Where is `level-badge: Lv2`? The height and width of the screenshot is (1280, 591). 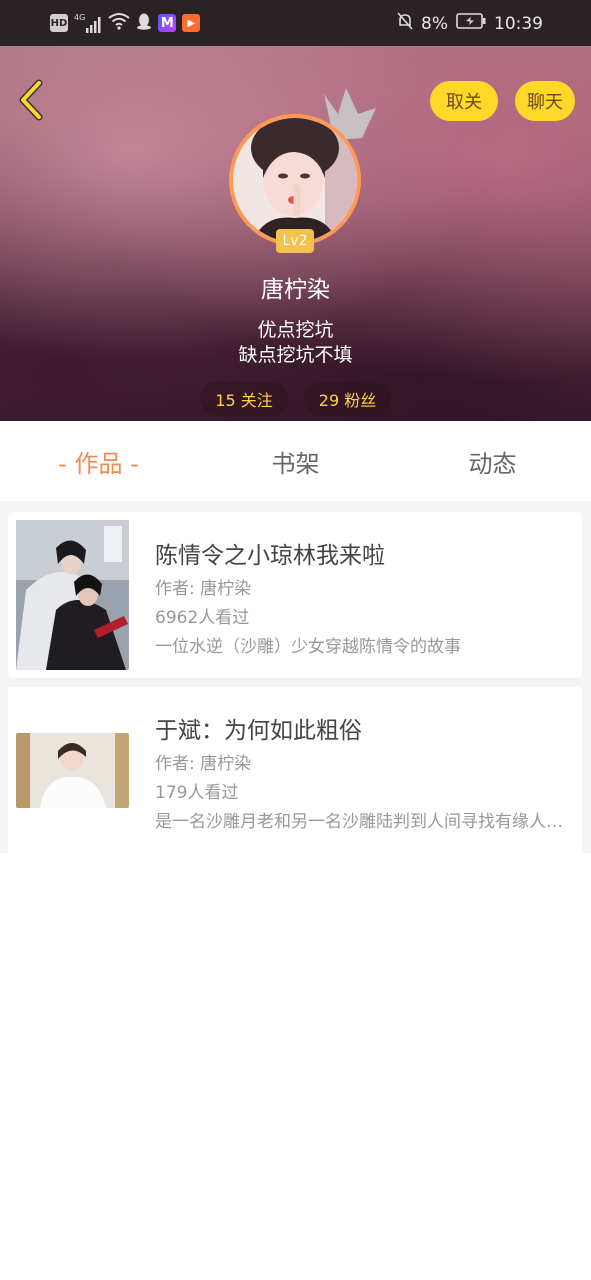
level-badge: Lv2 is located at coordinates (295, 241).